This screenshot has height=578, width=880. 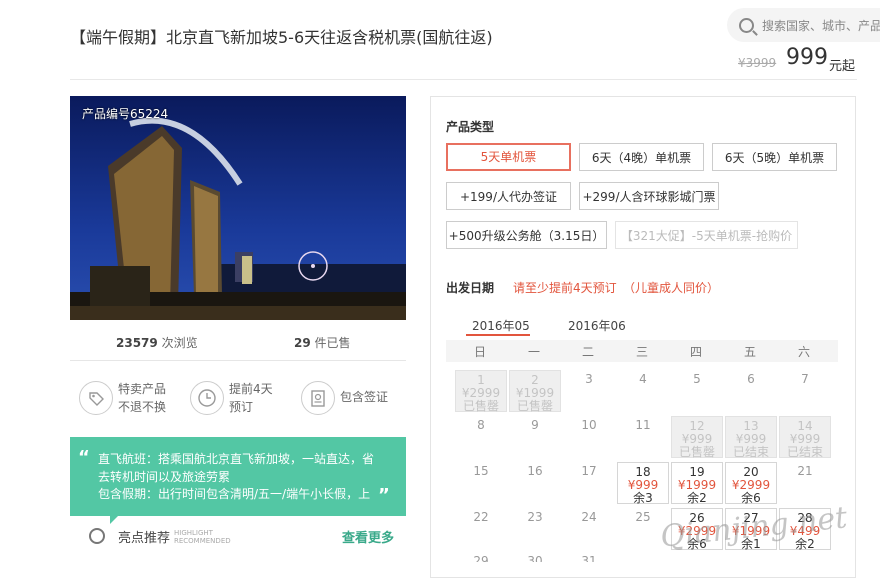 I want to click on calendar-day-18: 18 ¥999 余3, so click(x=643, y=483).